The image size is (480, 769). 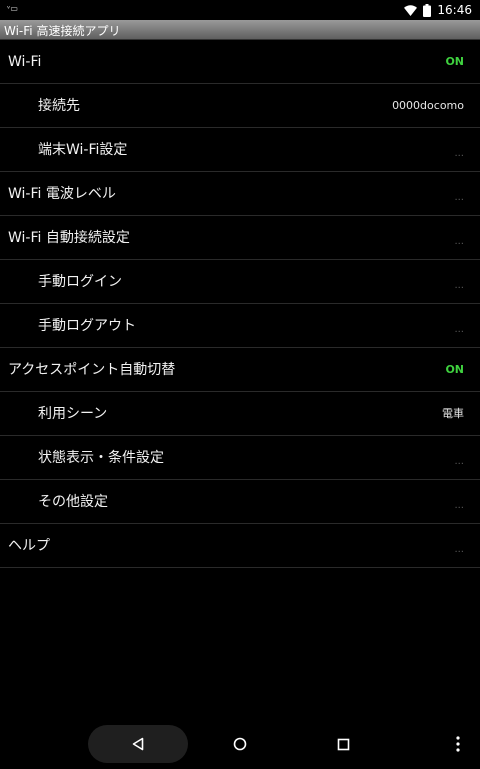 I want to click on settings-row-label: Wi-Fi 自動接続設定, so click(x=69, y=238).